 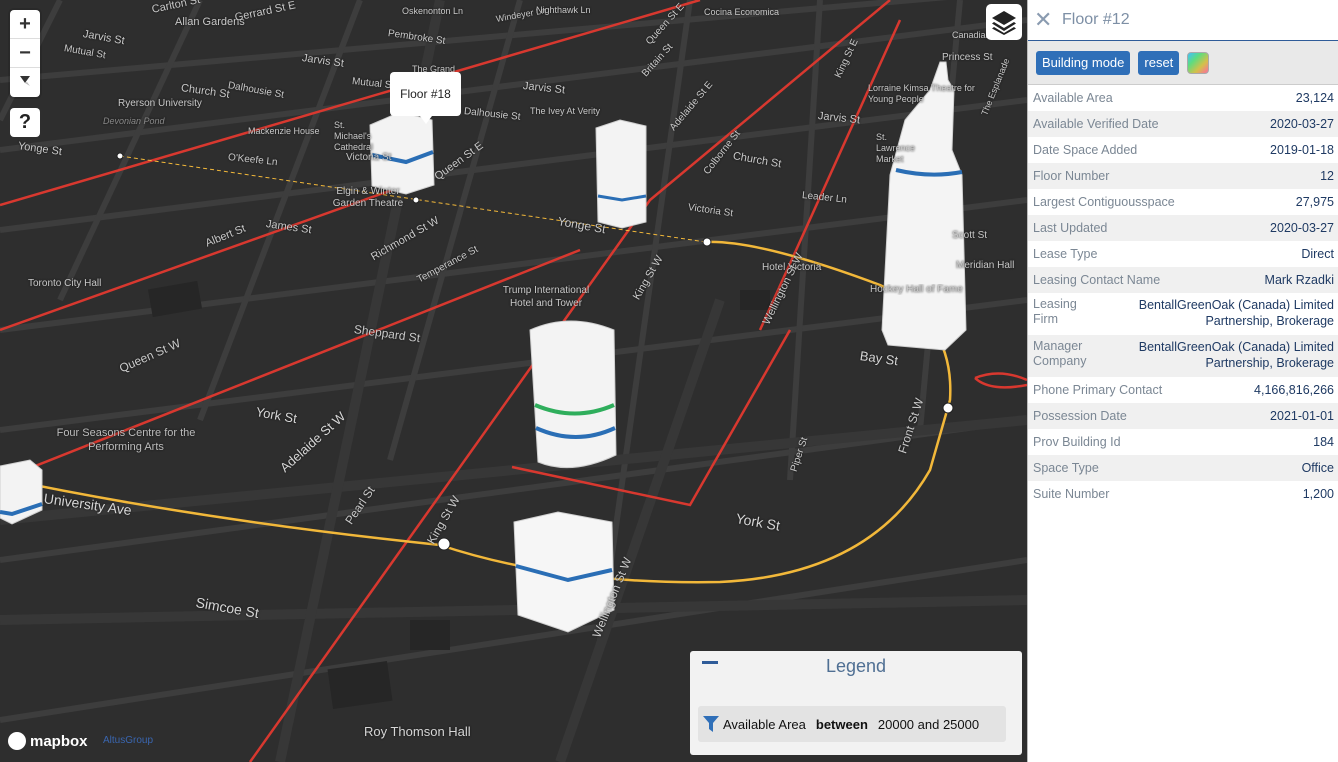 I want to click on row-key: Lease Type, so click(x=1065, y=254).